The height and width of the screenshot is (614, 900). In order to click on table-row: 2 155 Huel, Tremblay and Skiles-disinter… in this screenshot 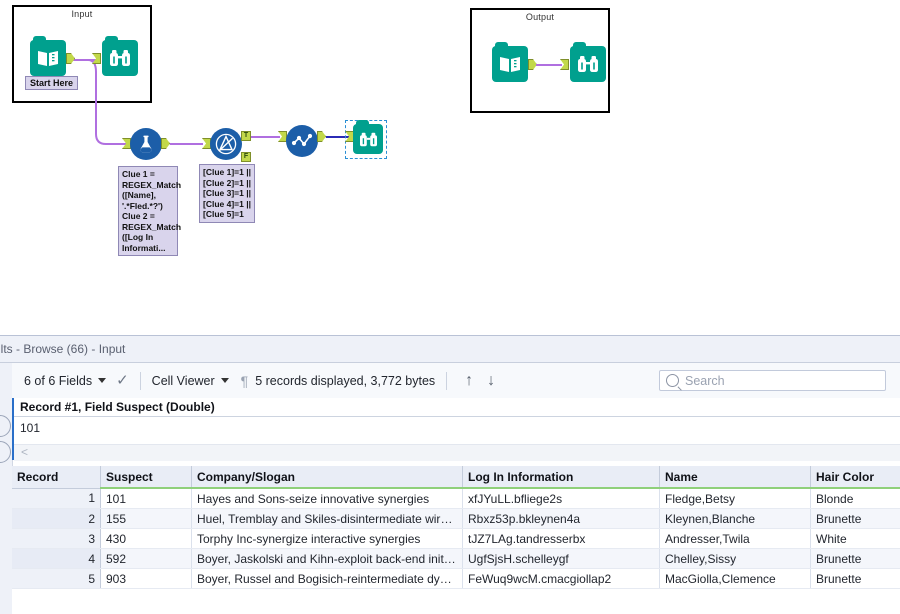, I will do `click(456, 519)`.